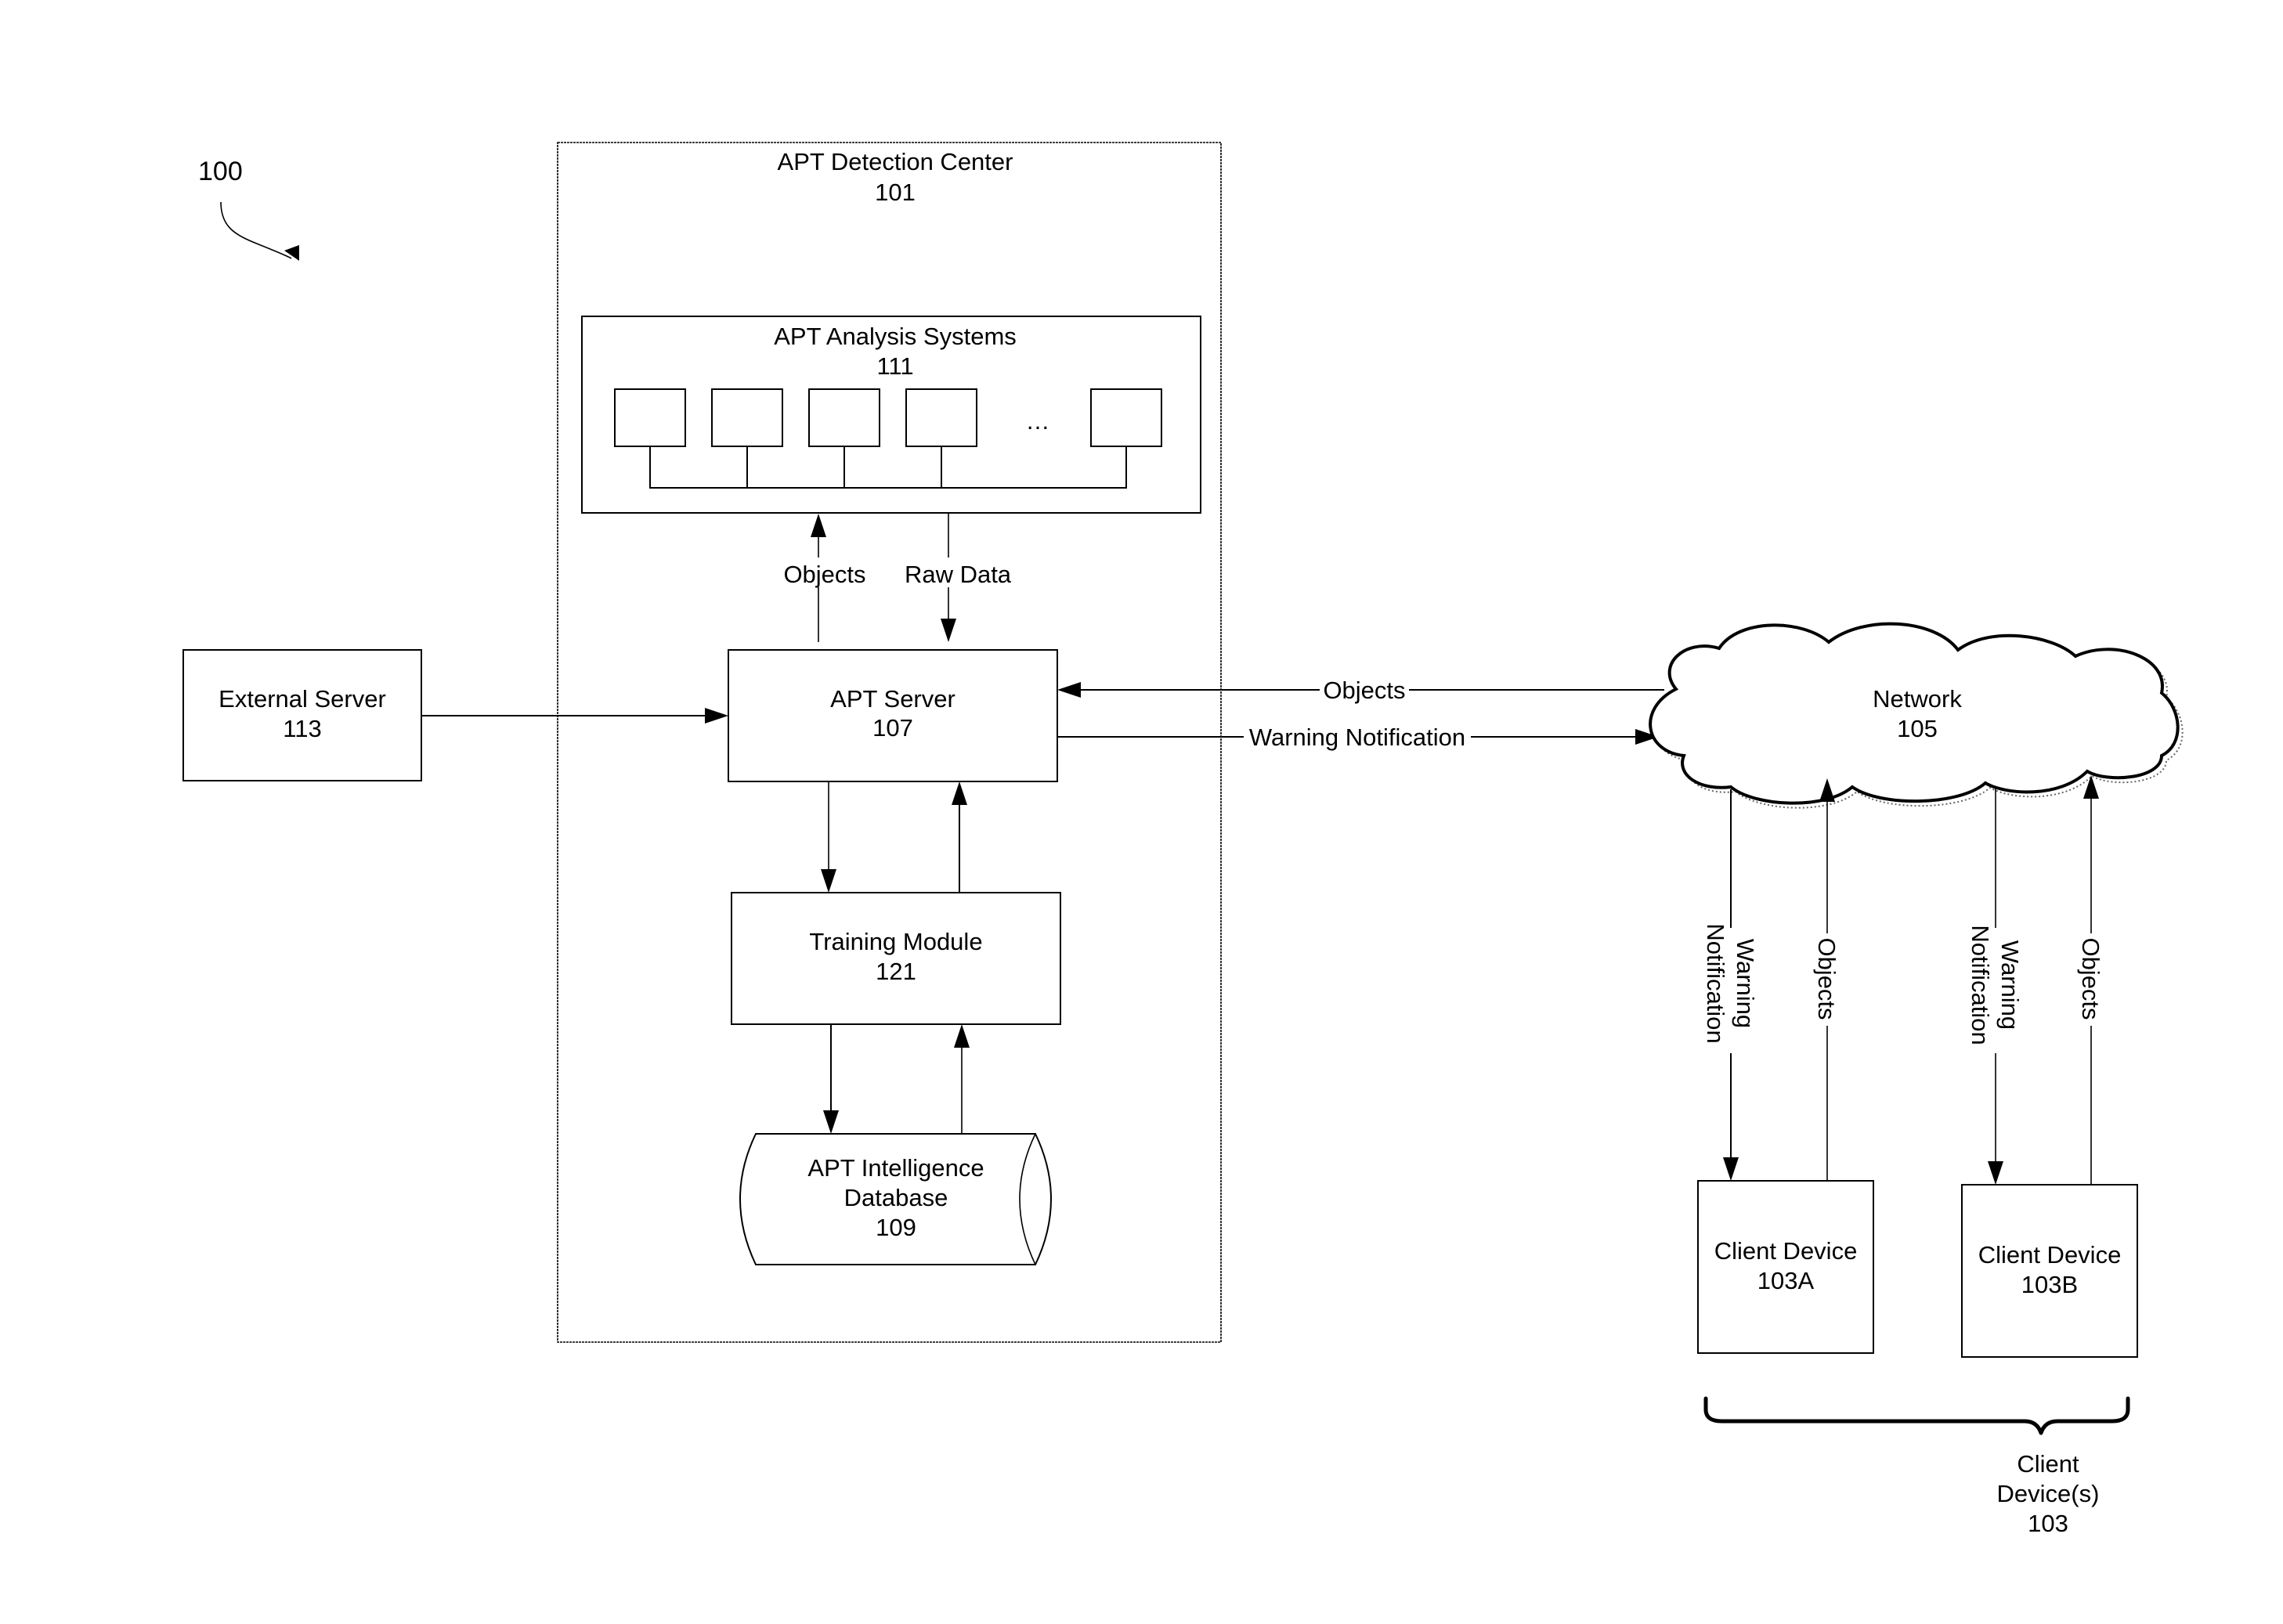  I want to click on client-group-line2: Device(s), so click(2048, 1493).